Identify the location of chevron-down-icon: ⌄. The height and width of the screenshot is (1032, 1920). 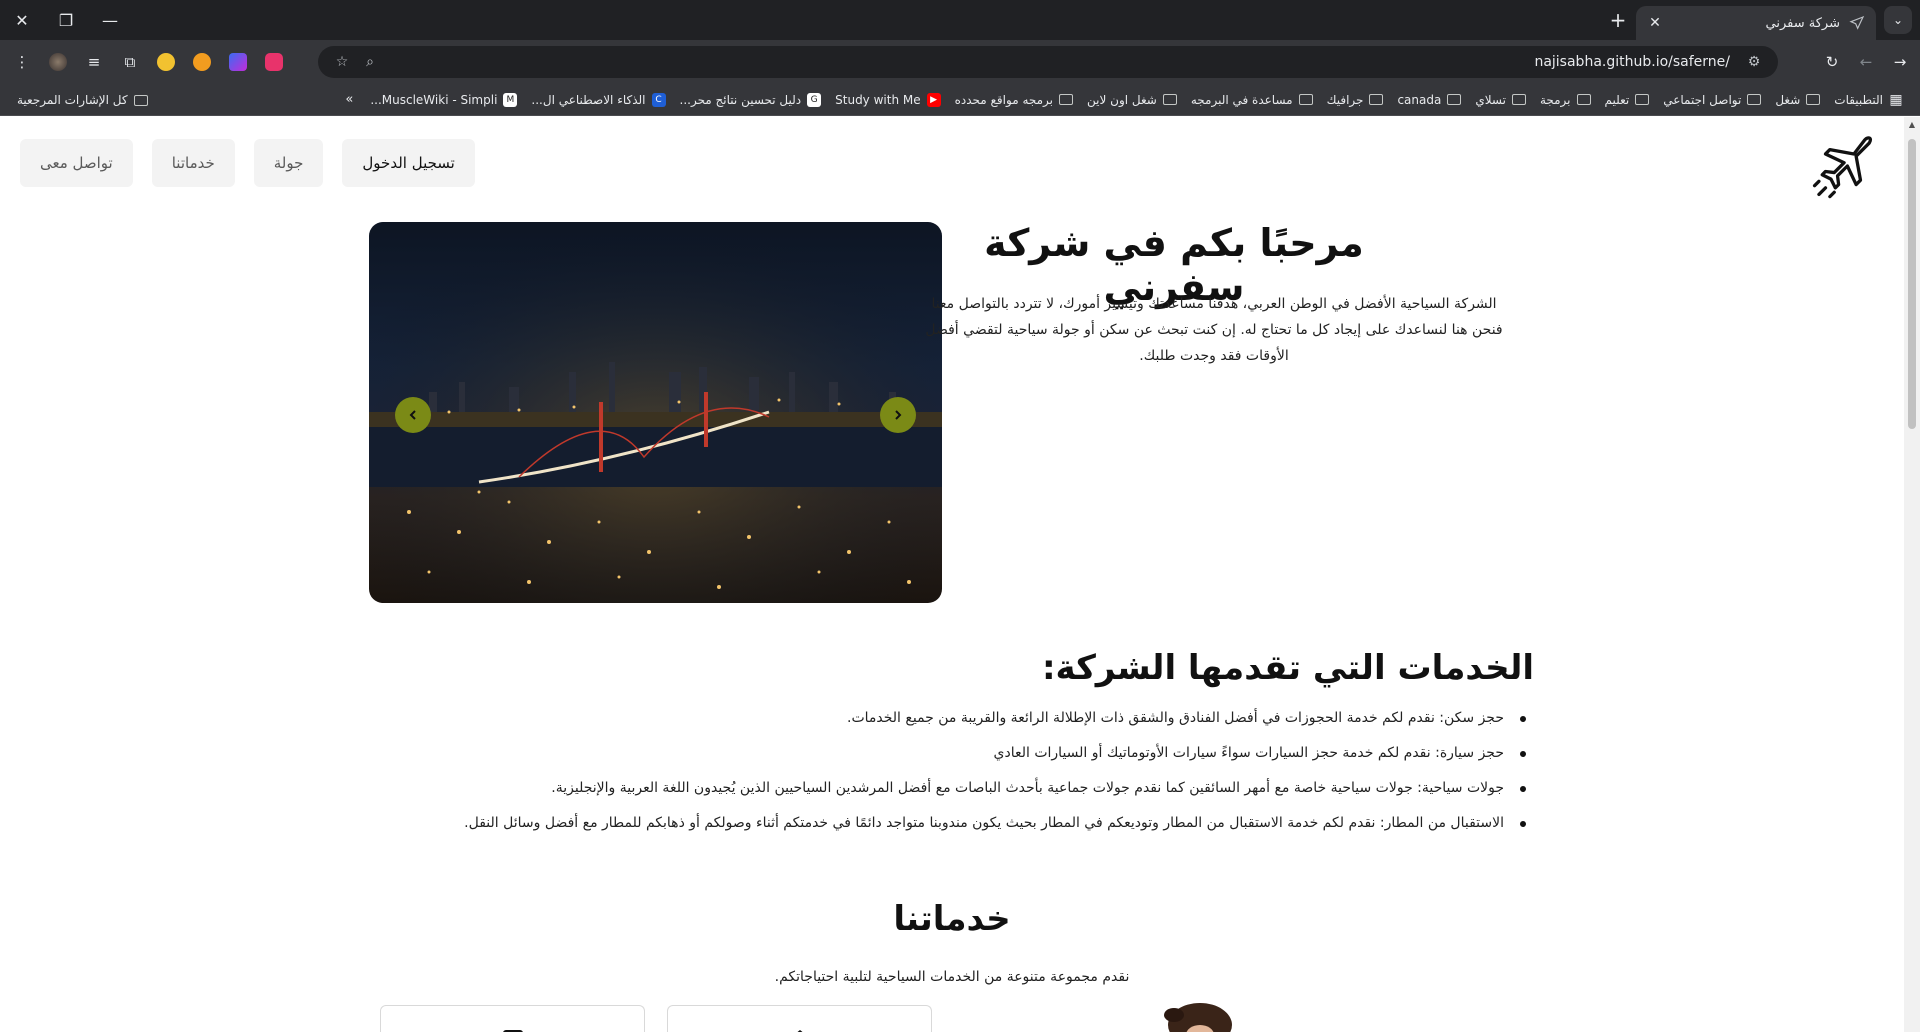
(1898, 20).